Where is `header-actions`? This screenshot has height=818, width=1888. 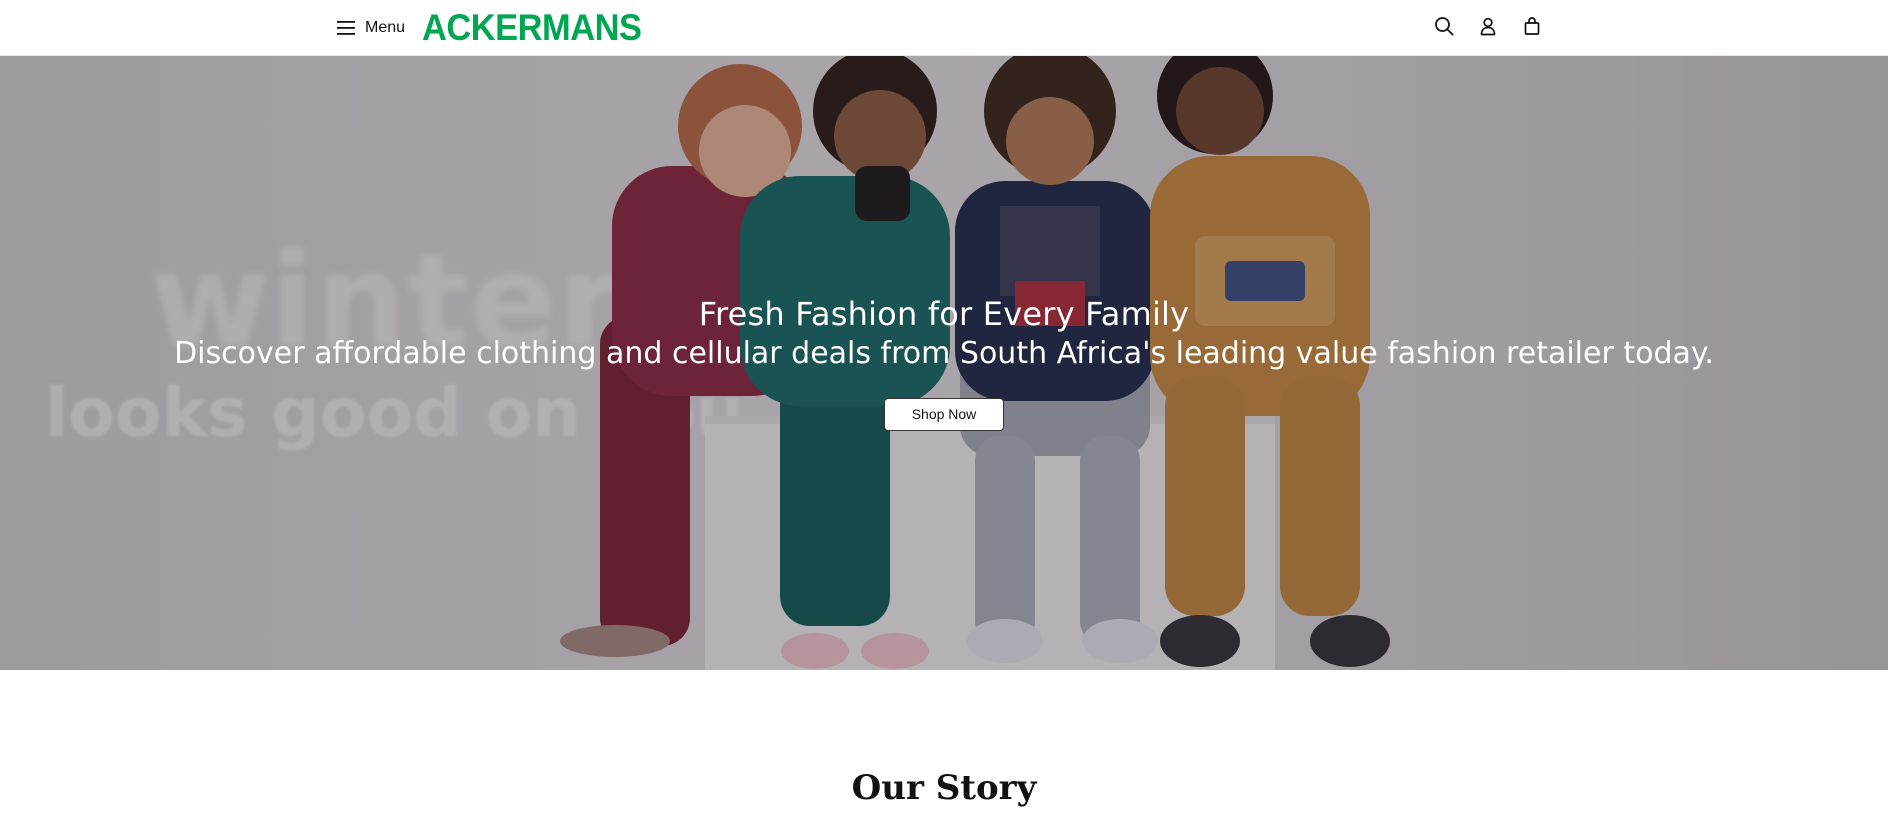
header-actions is located at coordinates (1488, 27).